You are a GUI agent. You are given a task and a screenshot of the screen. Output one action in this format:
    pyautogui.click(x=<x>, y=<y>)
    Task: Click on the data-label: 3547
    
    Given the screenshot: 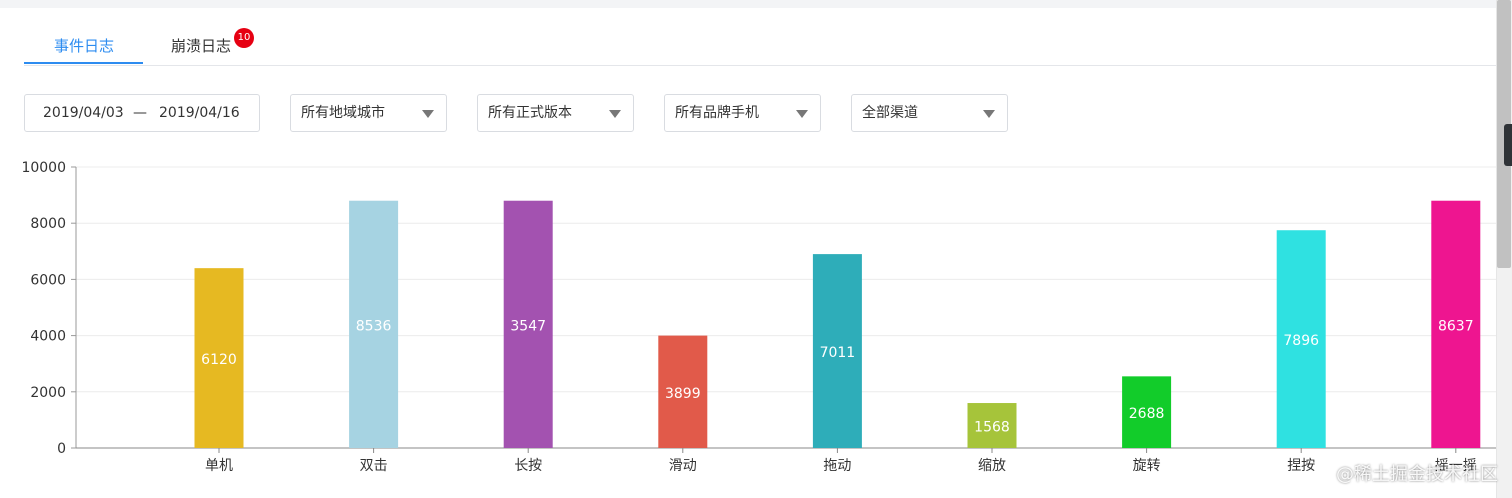 What is the action you would take?
    pyautogui.click(x=528, y=326)
    